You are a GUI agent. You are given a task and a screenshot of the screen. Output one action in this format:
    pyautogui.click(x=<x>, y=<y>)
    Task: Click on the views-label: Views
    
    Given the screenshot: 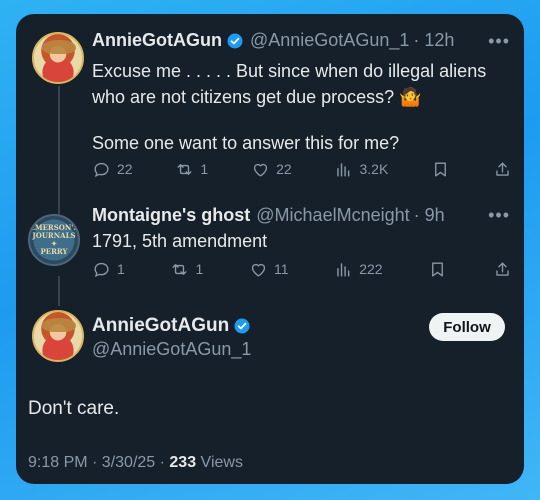 What is the action you would take?
    pyautogui.click(x=219, y=462)
    